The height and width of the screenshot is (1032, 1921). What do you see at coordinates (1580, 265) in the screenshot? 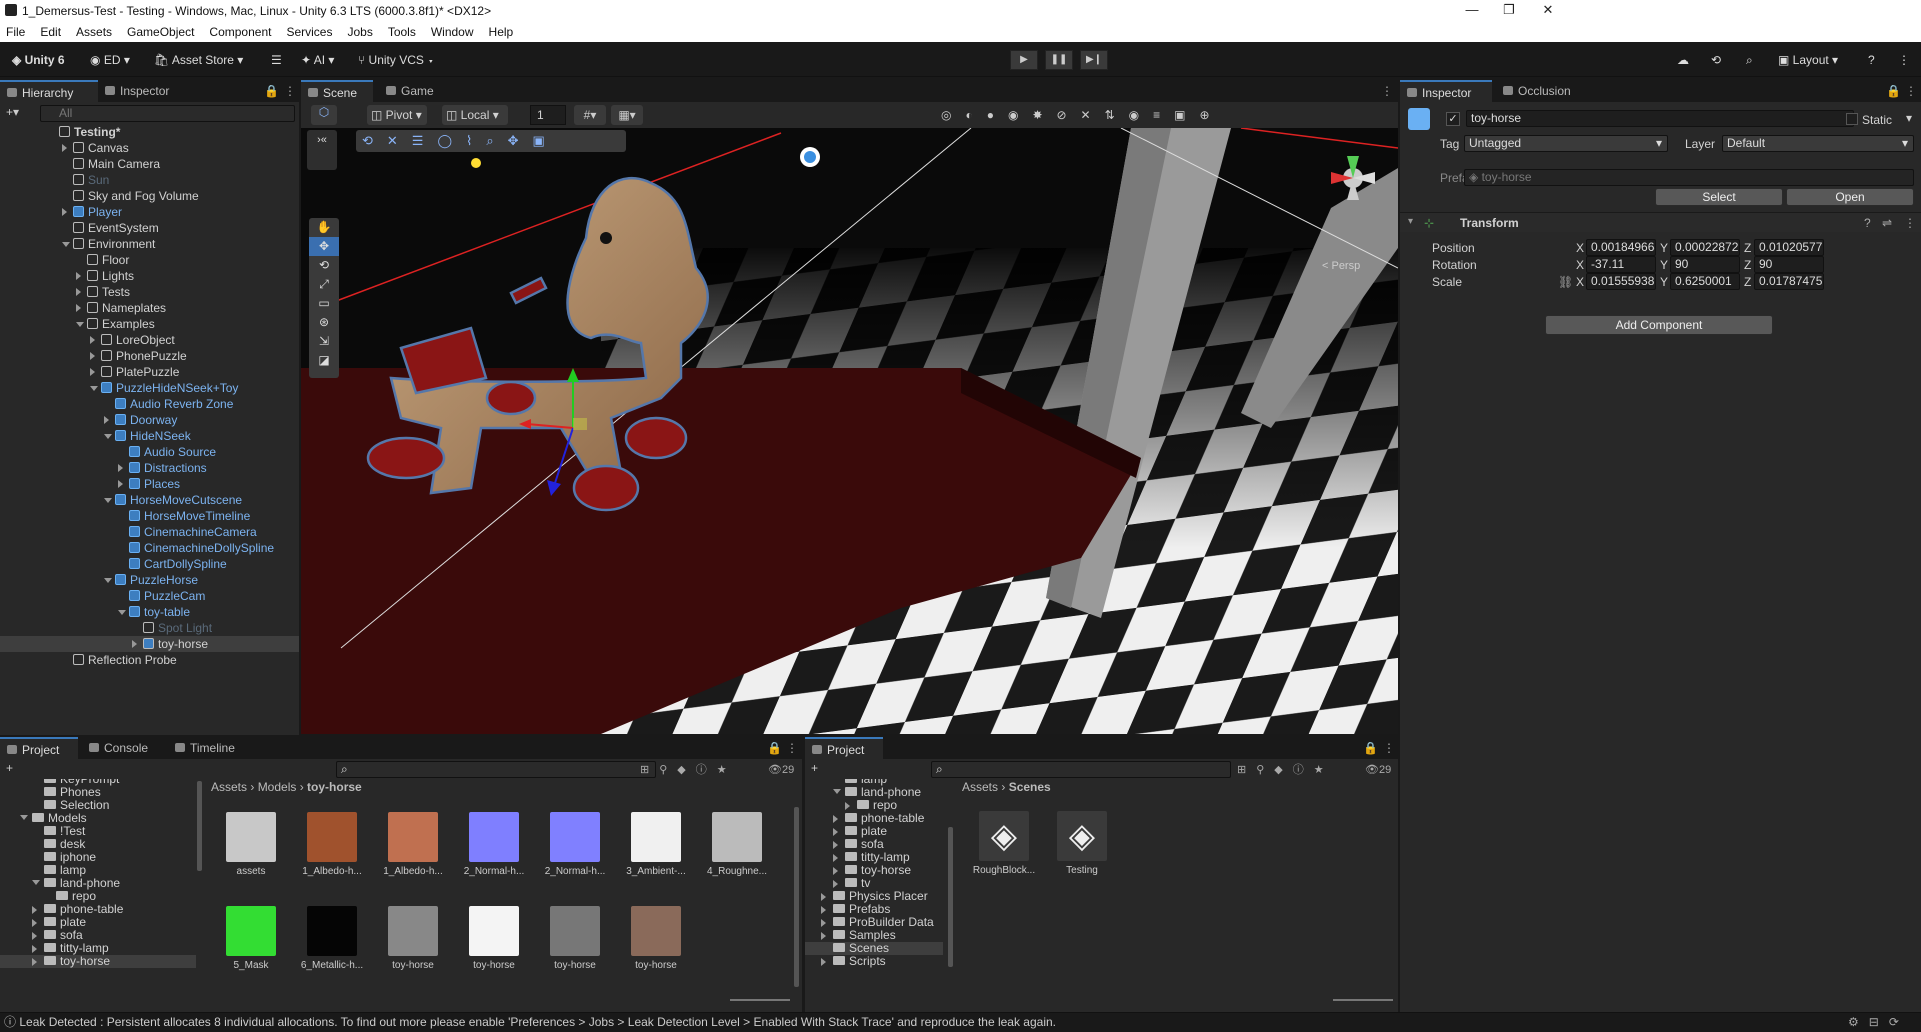
I see `axis-x-label: X` at bounding box center [1580, 265].